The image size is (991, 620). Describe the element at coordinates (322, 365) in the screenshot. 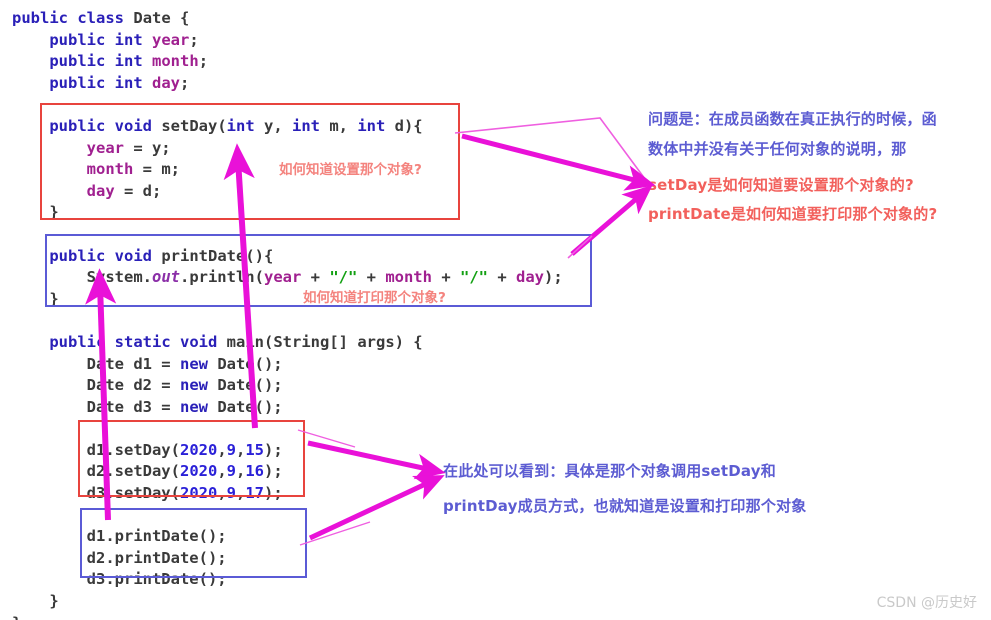

I see `code-line: Date d1 = new Date();` at that location.